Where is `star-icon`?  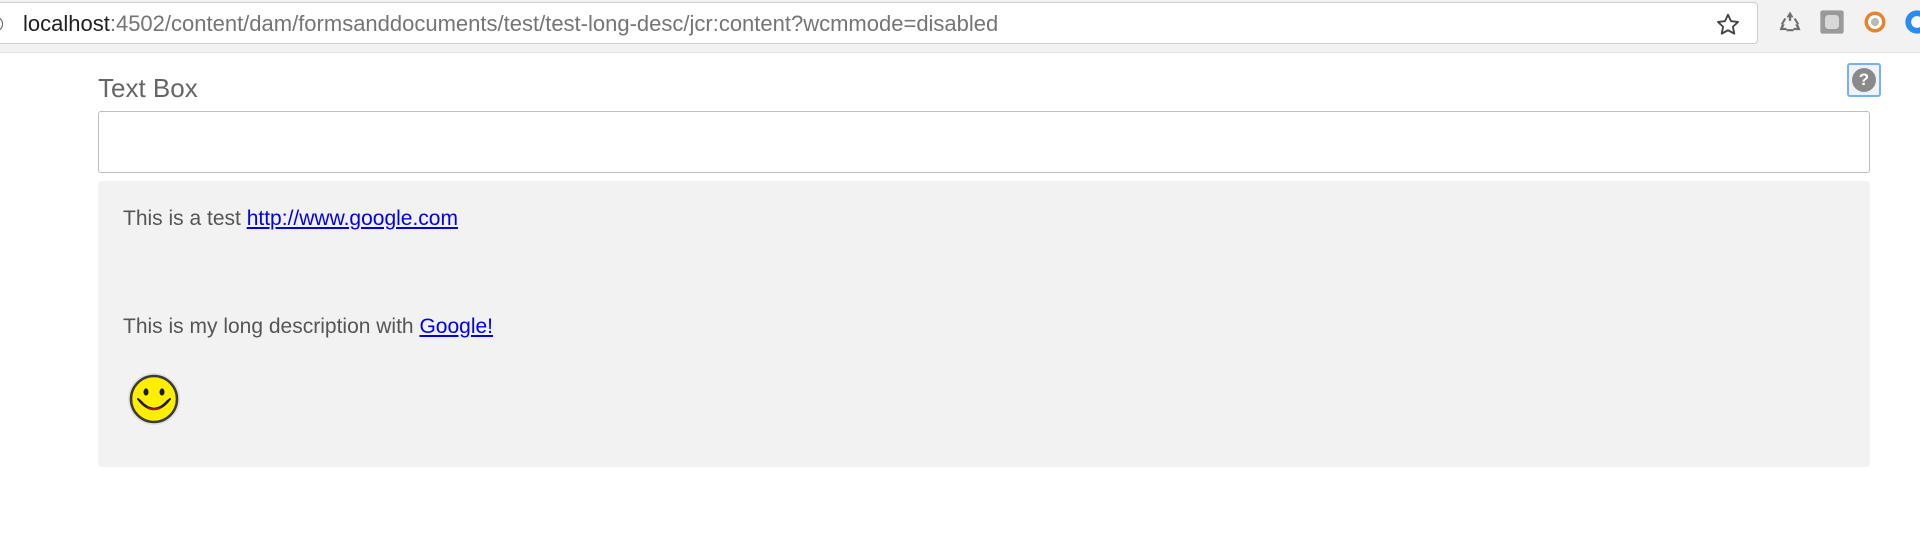
star-icon is located at coordinates (1728, 25).